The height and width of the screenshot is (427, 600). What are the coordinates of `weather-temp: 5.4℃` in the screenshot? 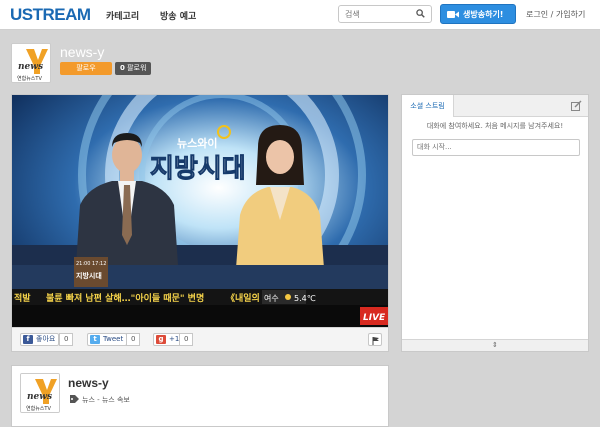 It's located at (305, 298).